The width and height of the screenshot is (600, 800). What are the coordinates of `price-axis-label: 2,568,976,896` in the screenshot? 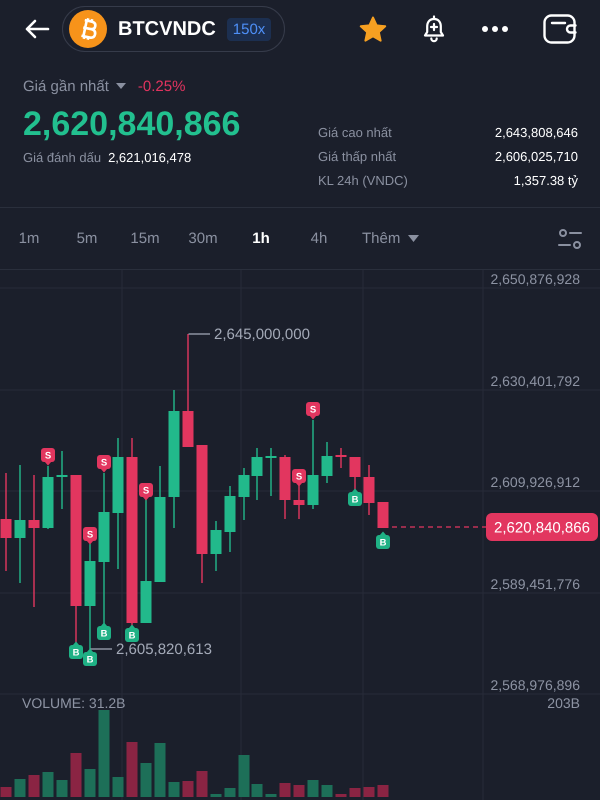 It's located at (535, 685).